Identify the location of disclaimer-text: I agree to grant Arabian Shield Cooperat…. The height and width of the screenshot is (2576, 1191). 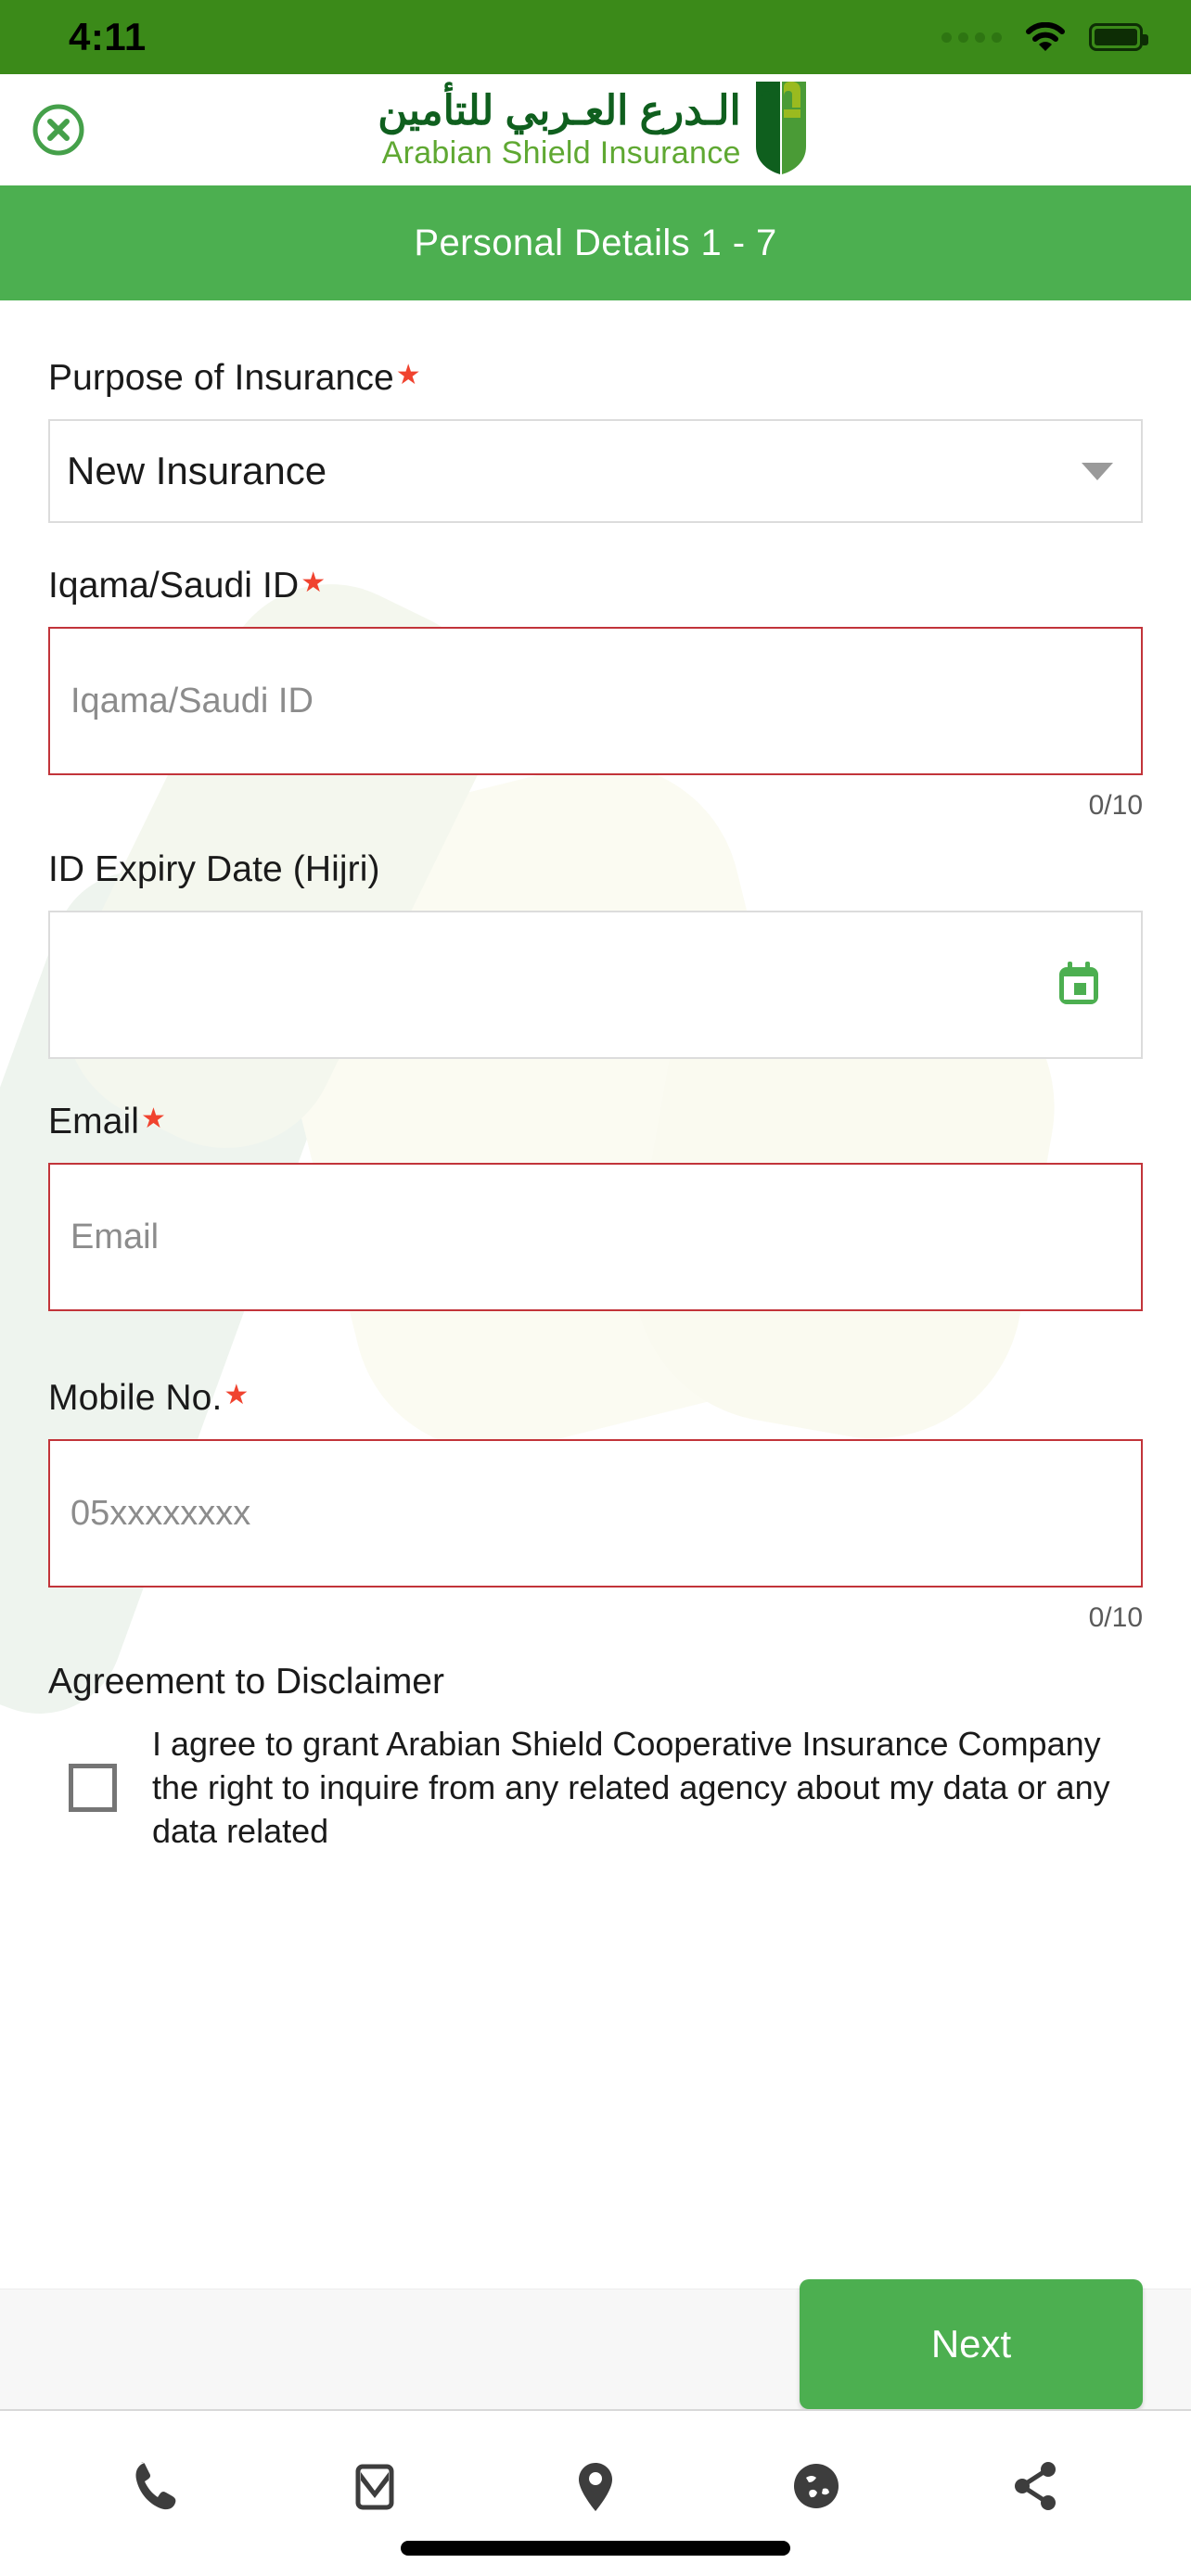
(631, 1787).